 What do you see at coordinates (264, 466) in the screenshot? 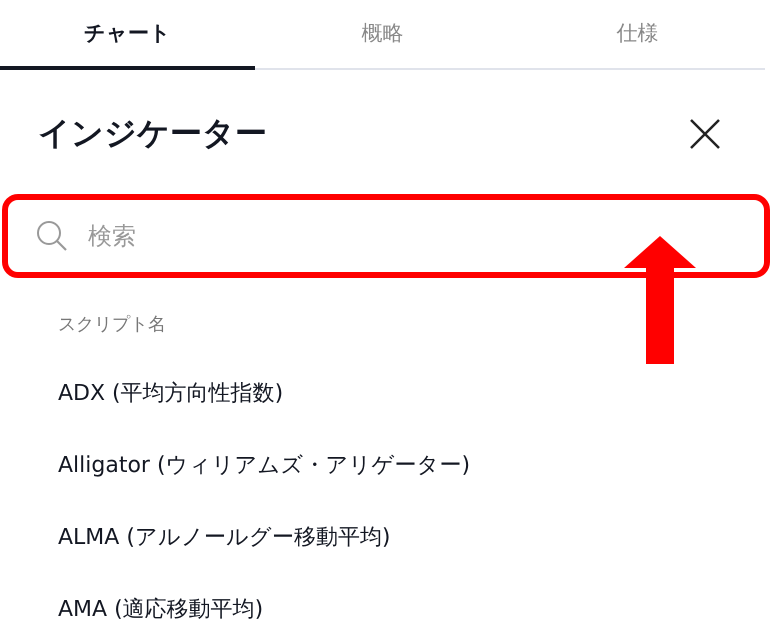
I see `script-item: Alligator (ウィリアムズ・アリゲーター)` at bounding box center [264, 466].